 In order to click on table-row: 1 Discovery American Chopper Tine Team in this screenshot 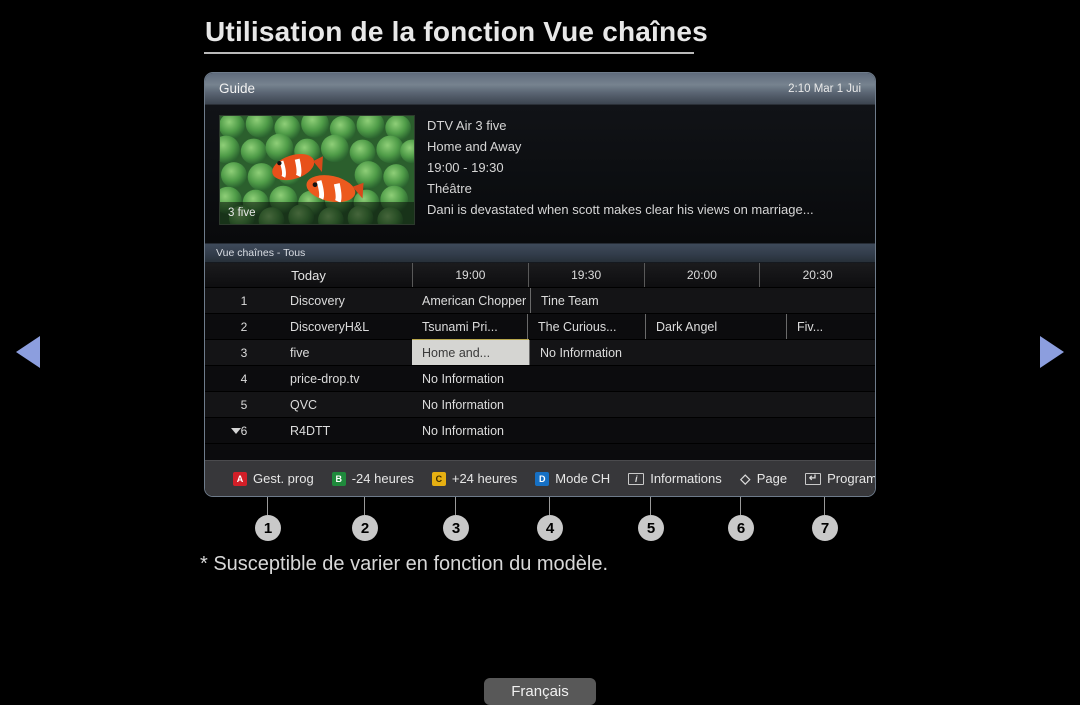, I will do `click(540, 301)`.